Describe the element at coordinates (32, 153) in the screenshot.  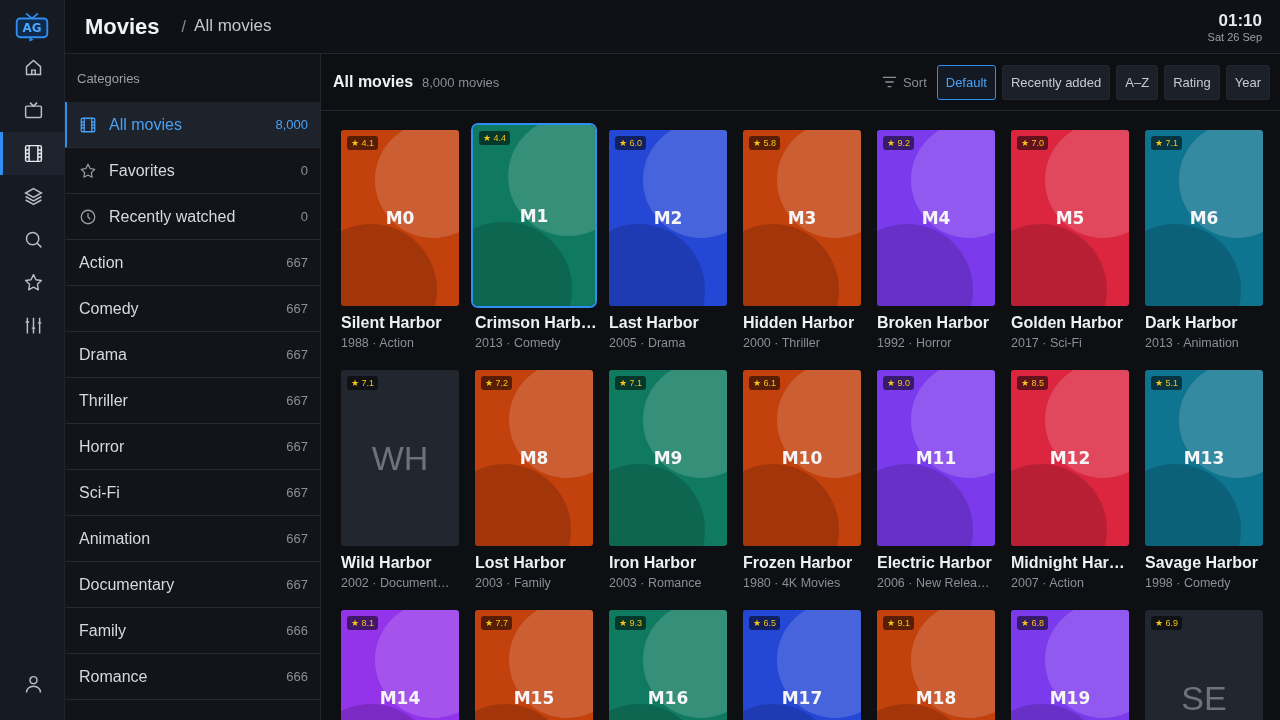
I see `rail-button` at that location.